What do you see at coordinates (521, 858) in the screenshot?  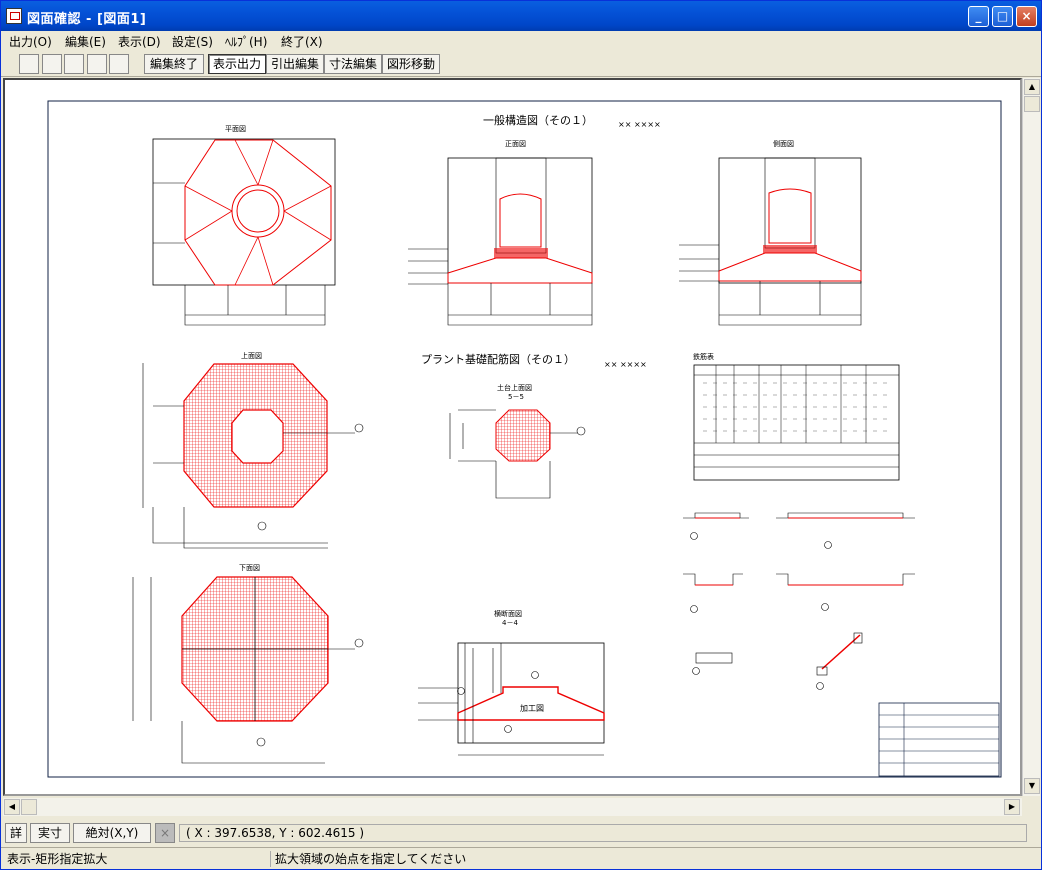 I see `status-bar: 表示-矩形指定拡大 拡大領域の始点を指定してください` at bounding box center [521, 858].